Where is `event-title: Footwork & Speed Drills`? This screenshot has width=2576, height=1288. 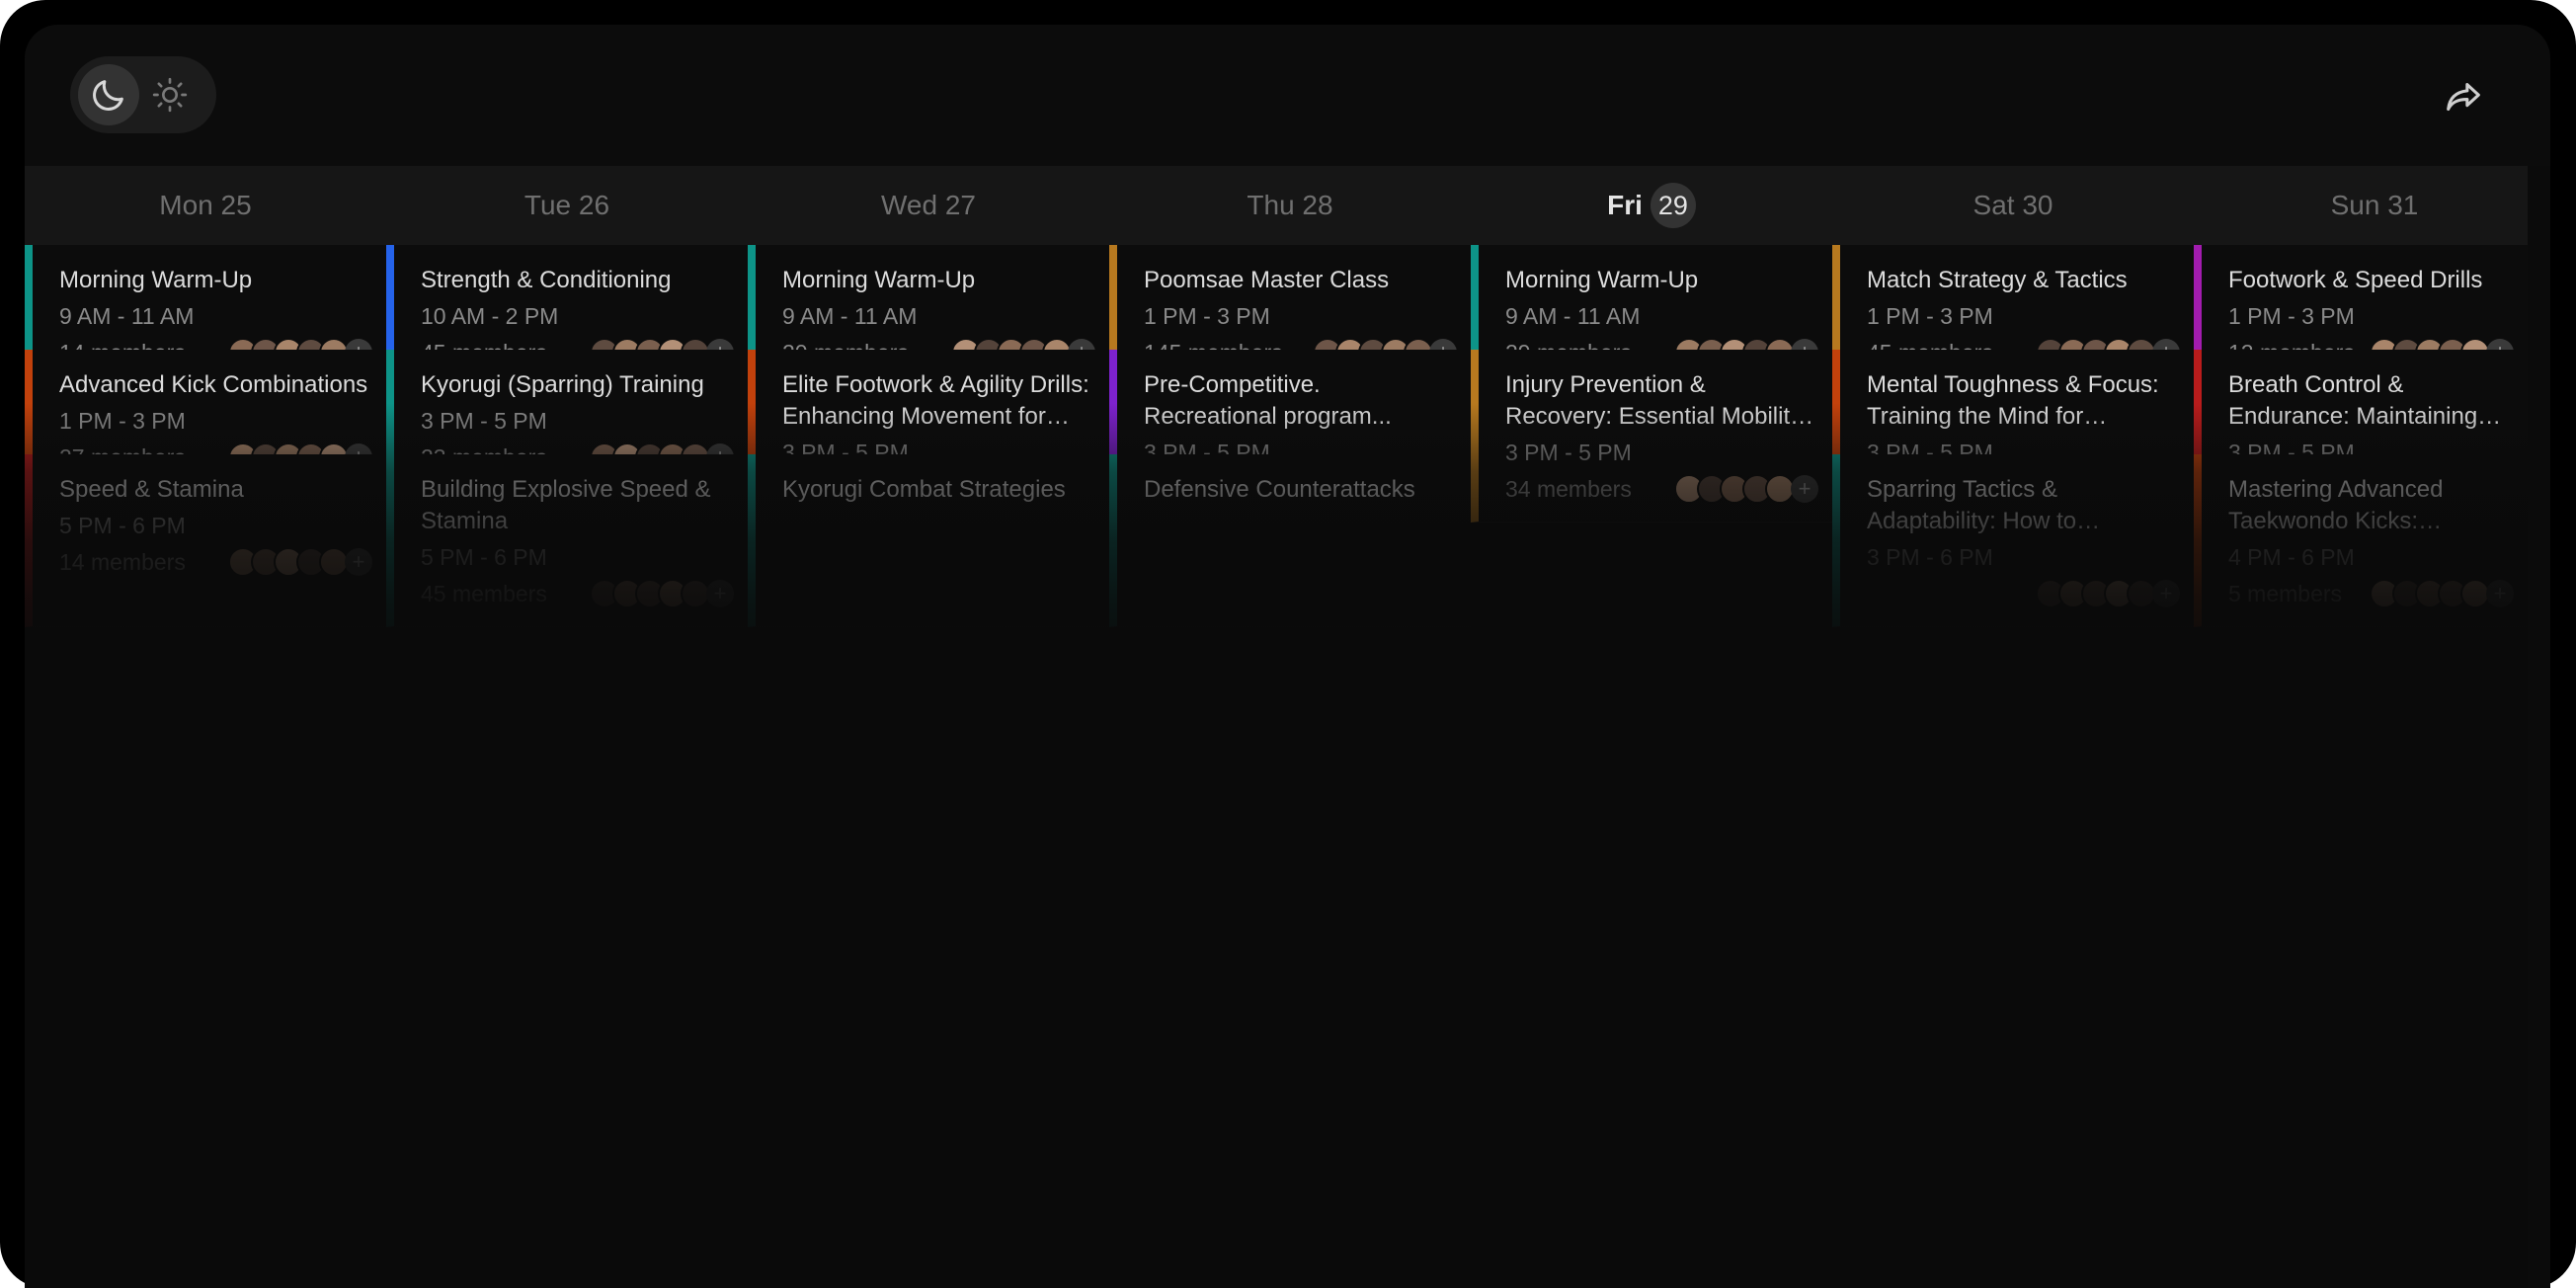 event-title: Footwork & Speed Drills is located at coordinates (2355, 280).